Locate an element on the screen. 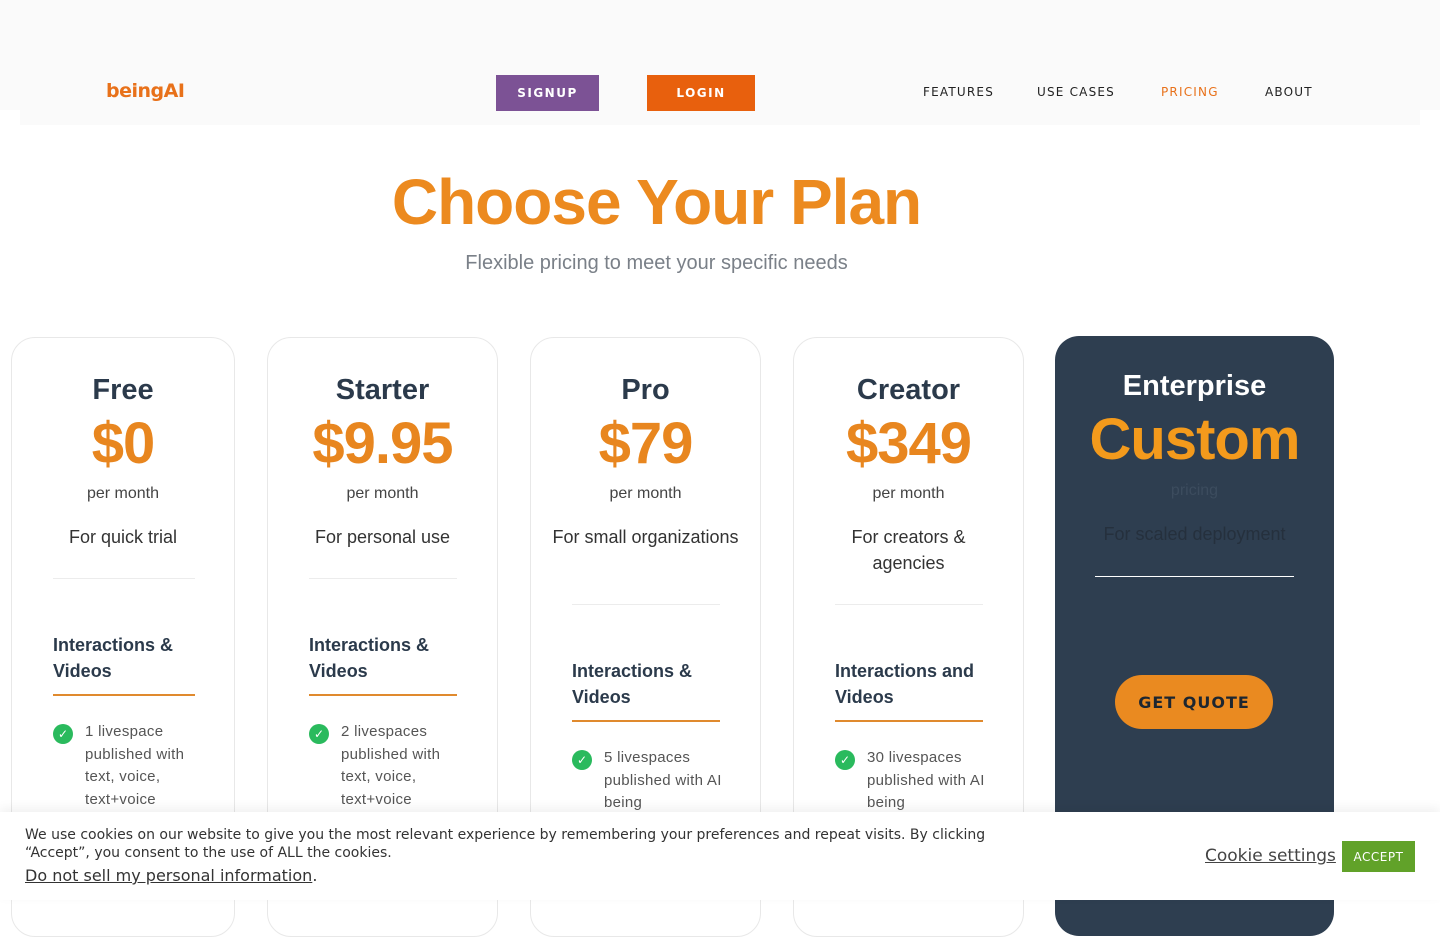 Image resolution: width=1440 pixels, height=937 pixels. plan-price: $79 is located at coordinates (646, 443).